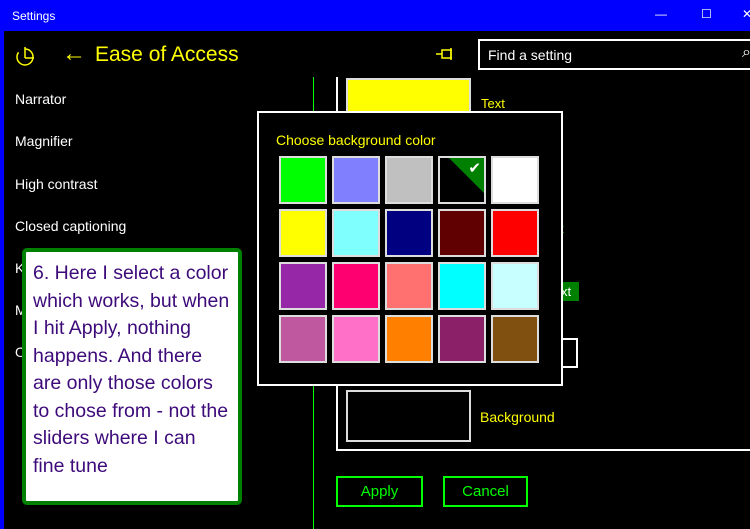  I want to click on text-label: Text, so click(493, 103).